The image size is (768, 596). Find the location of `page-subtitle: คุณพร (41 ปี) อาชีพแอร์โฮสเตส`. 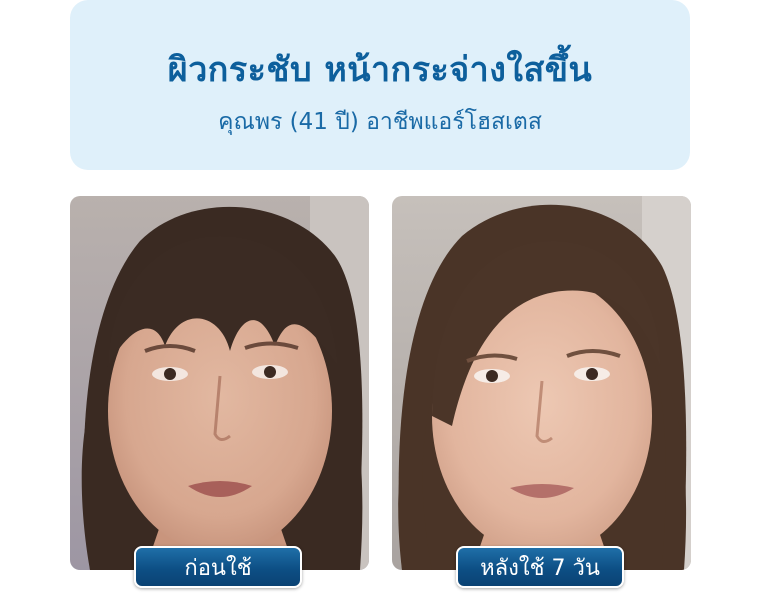

page-subtitle: คุณพร (41 ปี) อาชีพแอร์โฮสเตส is located at coordinates (380, 122).